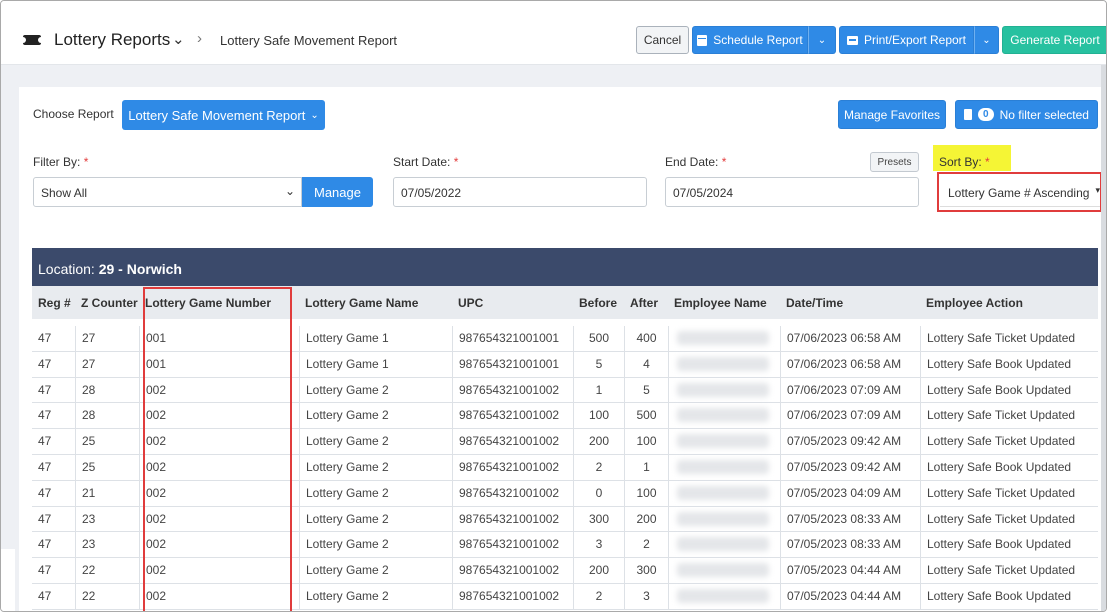 The image size is (1107, 612). What do you see at coordinates (107, 339) in the screenshot?
I see `table-cell-z-counter: 27` at bounding box center [107, 339].